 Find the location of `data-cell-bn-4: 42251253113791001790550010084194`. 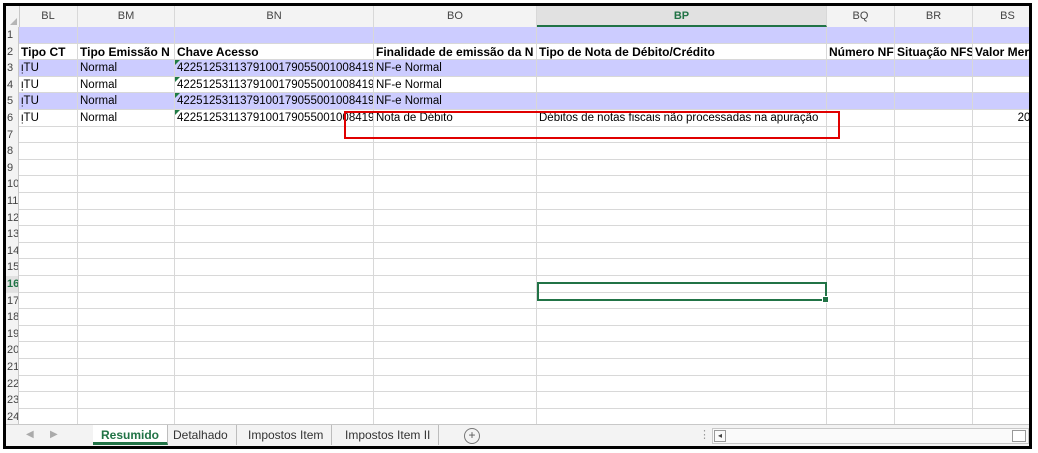

data-cell-bn-4: 42251253113791001790550010084194 is located at coordinates (274, 85).